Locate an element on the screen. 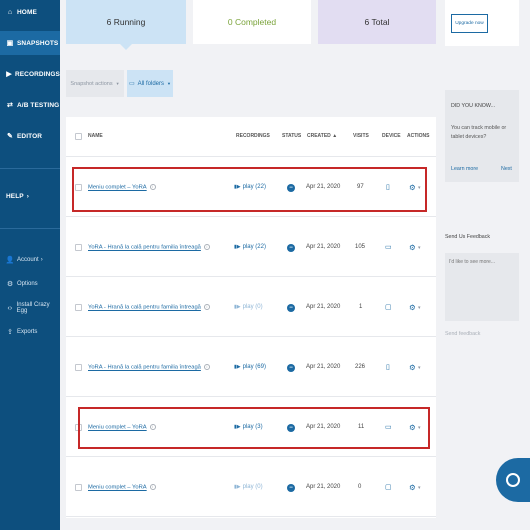  mobile-icon: ▯ is located at coordinates (388, 367).